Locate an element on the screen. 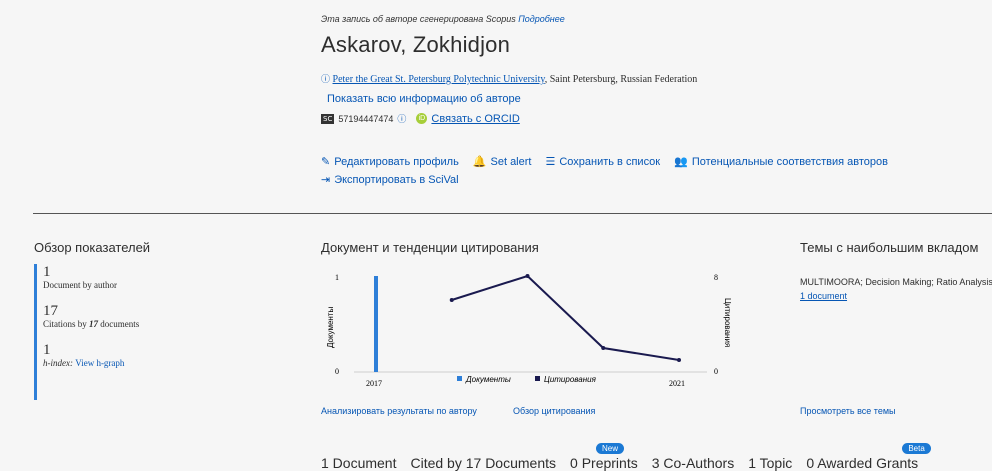 This screenshot has width=992, height=471. section-divider is located at coordinates (512, 213).